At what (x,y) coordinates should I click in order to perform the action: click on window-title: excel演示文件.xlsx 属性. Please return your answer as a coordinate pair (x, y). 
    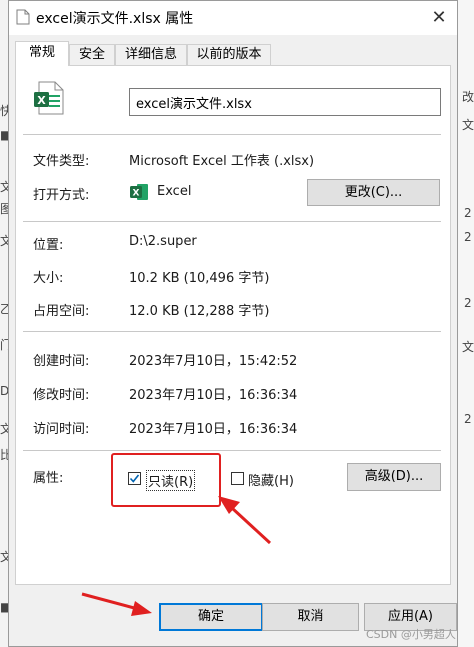
    Looking at the image, I should click on (115, 19).